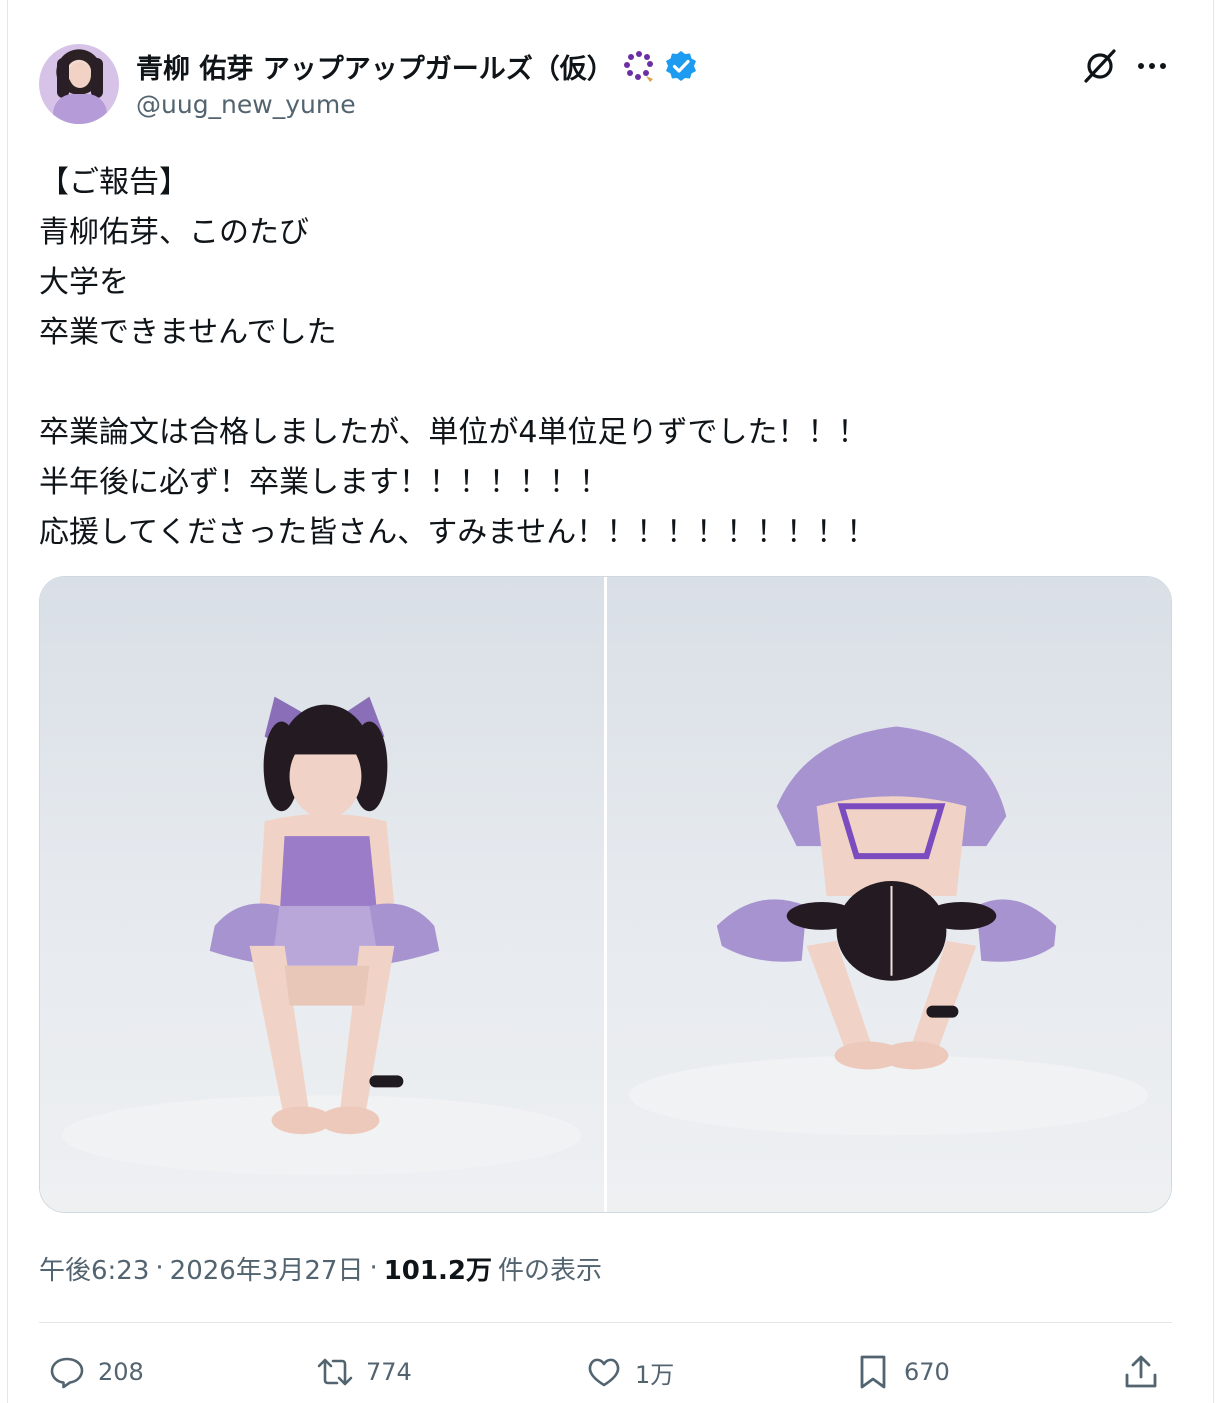 This screenshot has height=1403, width=1232. What do you see at coordinates (453, 432) in the screenshot?
I see `post-line: 卒業論文は合格しましたが、単位が4単位足りずでした！！！` at bounding box center [453, 432].